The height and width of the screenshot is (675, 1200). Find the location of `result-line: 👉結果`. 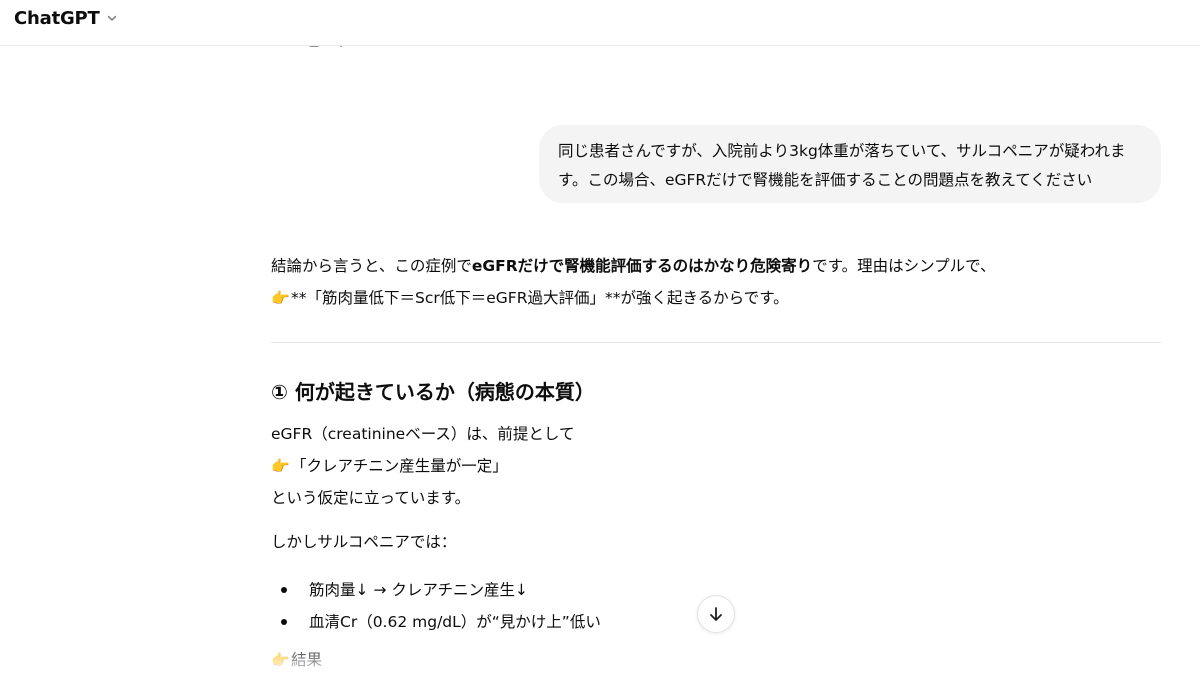

result-line: 👉結果 is located at coordinates (296, 659).